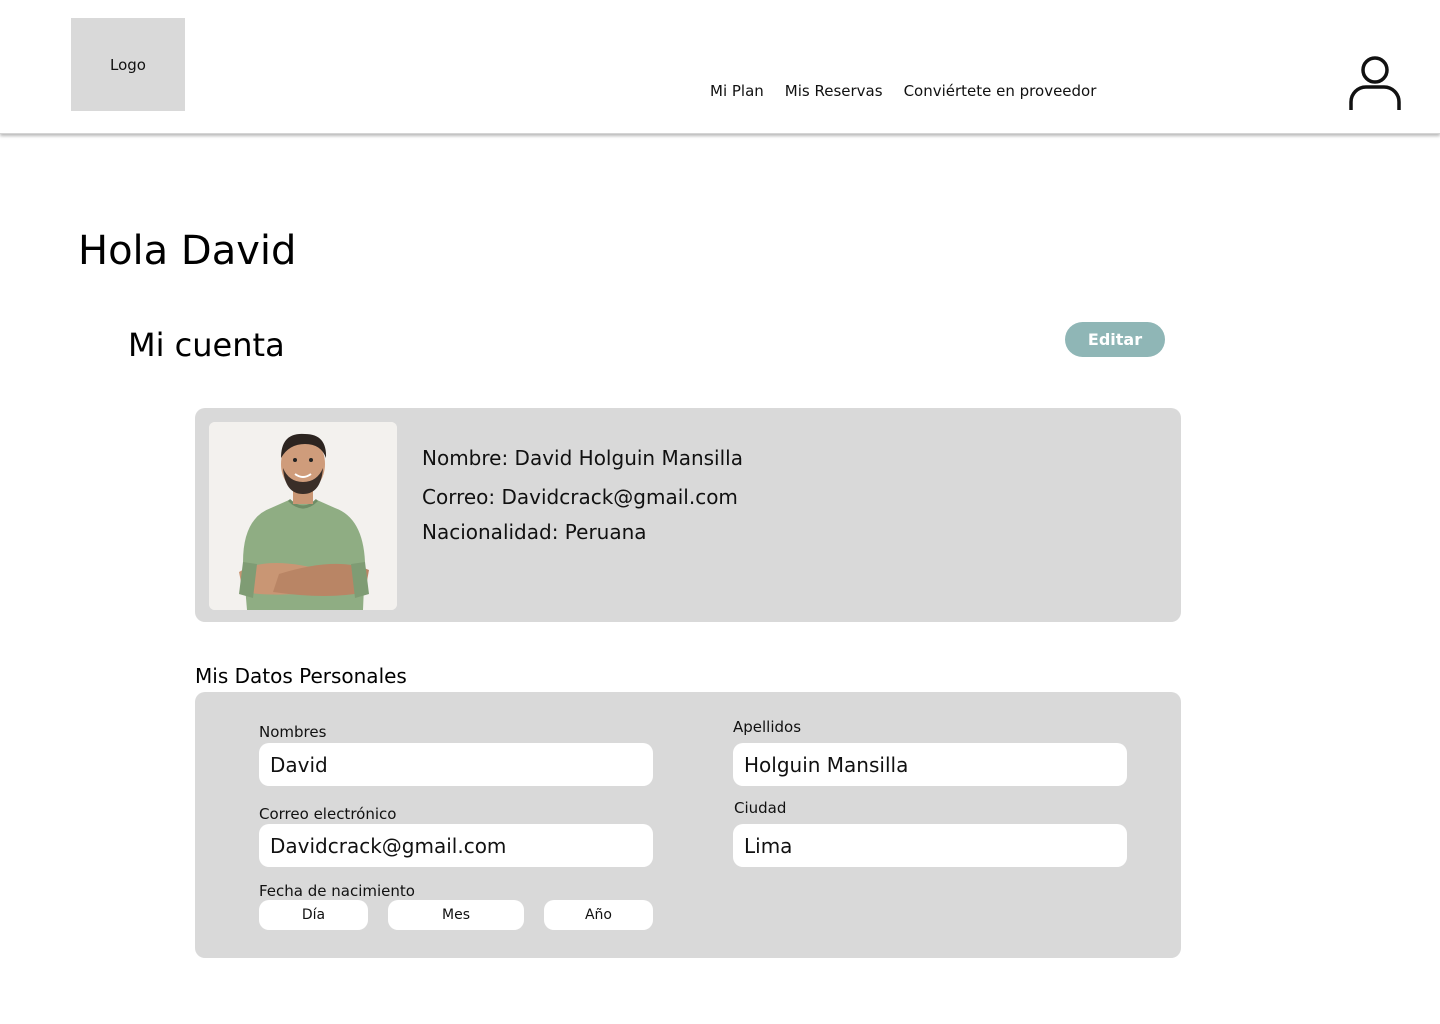  Describe the element at coordinates (187, 251) in the screenshot. I see `greeting-title: Hola David` at that location.